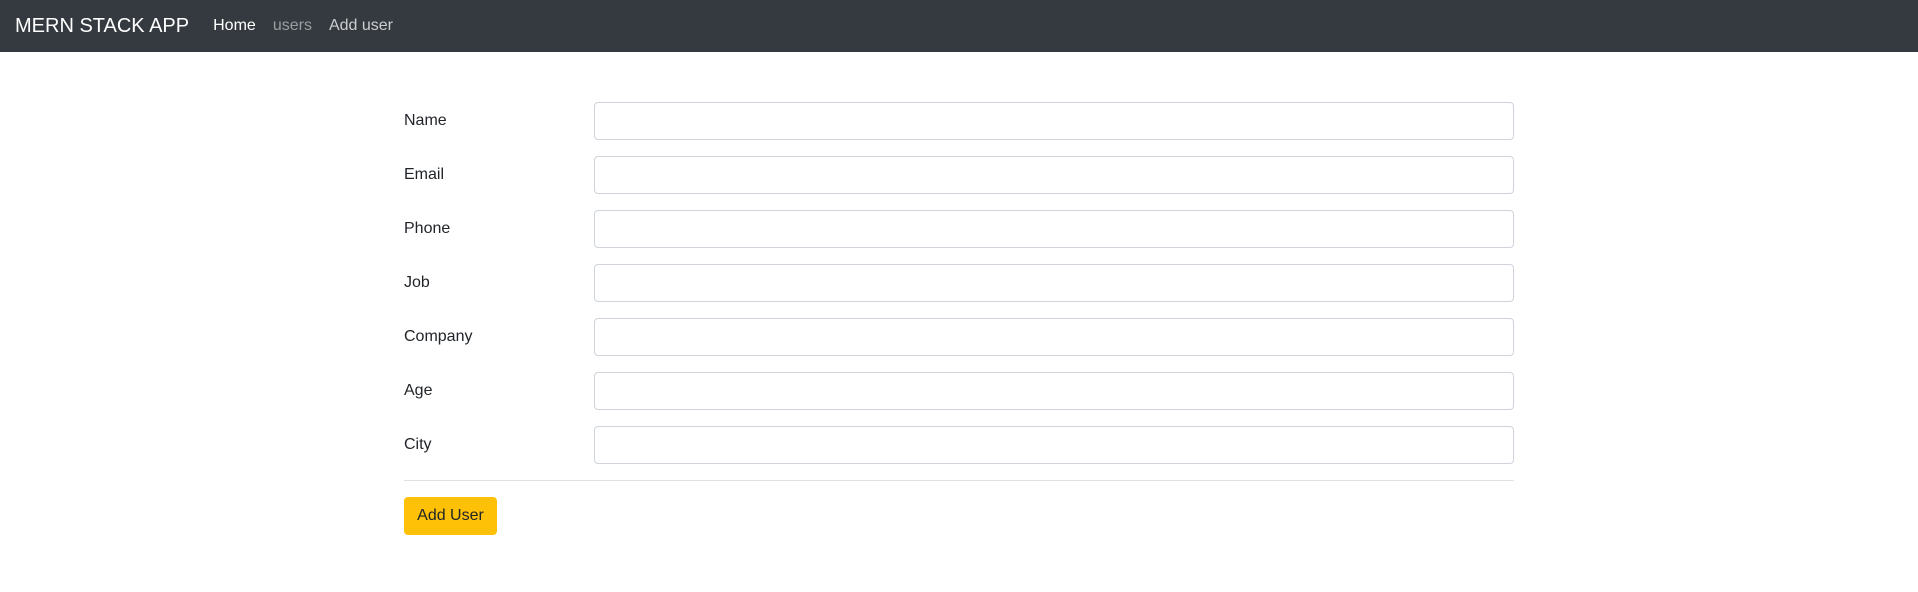 The width and height of the screenshot is (1918, 592). What do you see at coordinates (959, 26) in the screenshot?
I see `navbar: MERN STACK APP Home users Add user` at bounding box center [959, 26].